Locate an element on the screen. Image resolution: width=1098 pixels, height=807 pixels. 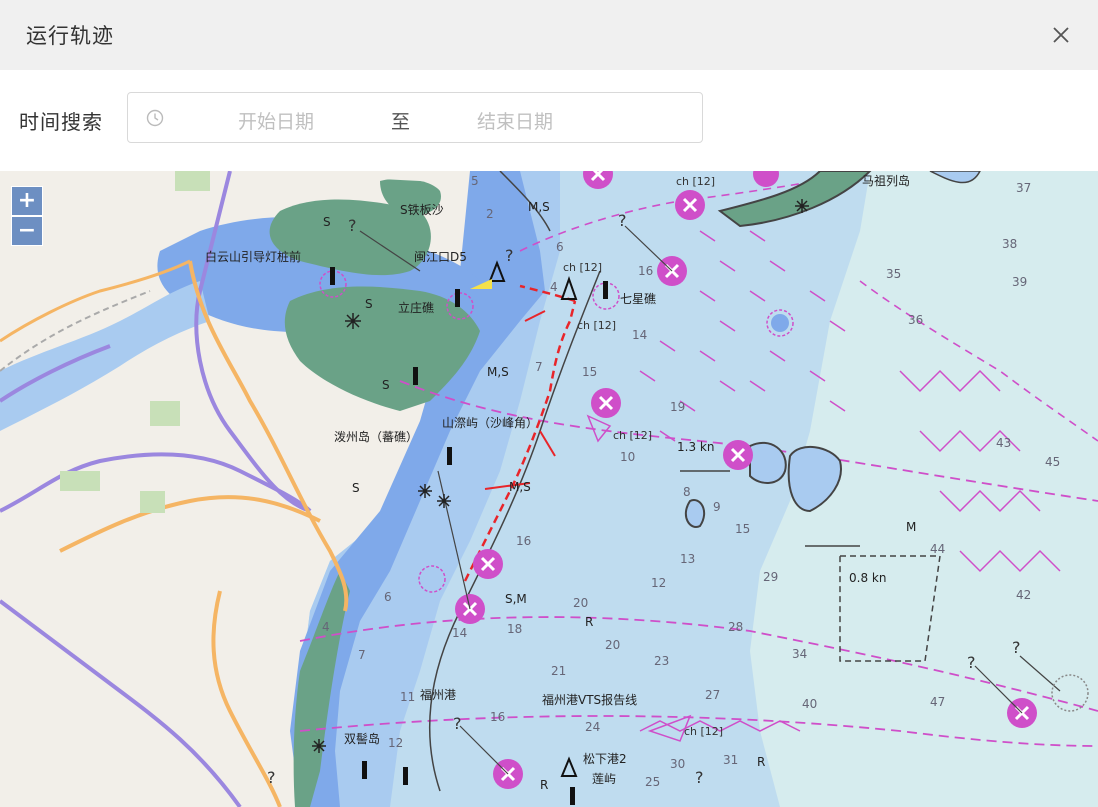
seabed-label-5: S is located at coordinates (327, 222).